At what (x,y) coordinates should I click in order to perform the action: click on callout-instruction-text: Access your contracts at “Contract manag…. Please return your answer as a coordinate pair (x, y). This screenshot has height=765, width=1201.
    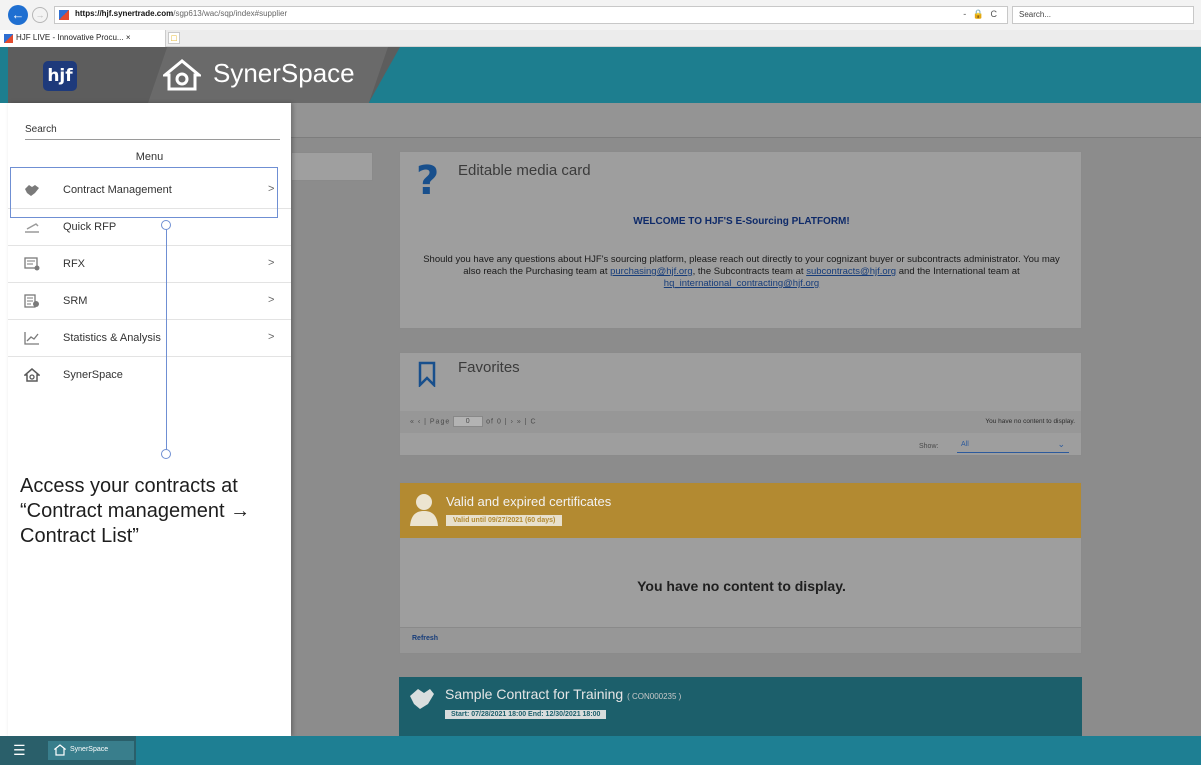
    Looking at the image, I should click on (135, 511).